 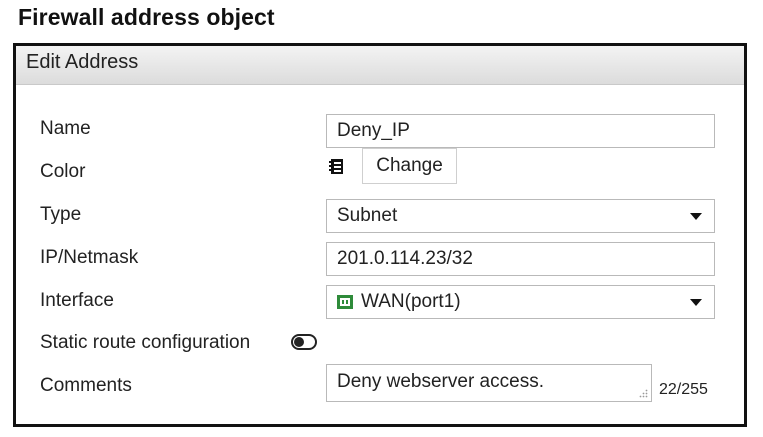 I want to click on ip-netmask-input: 201.0.114.23/32, so click(x=520, y=259).